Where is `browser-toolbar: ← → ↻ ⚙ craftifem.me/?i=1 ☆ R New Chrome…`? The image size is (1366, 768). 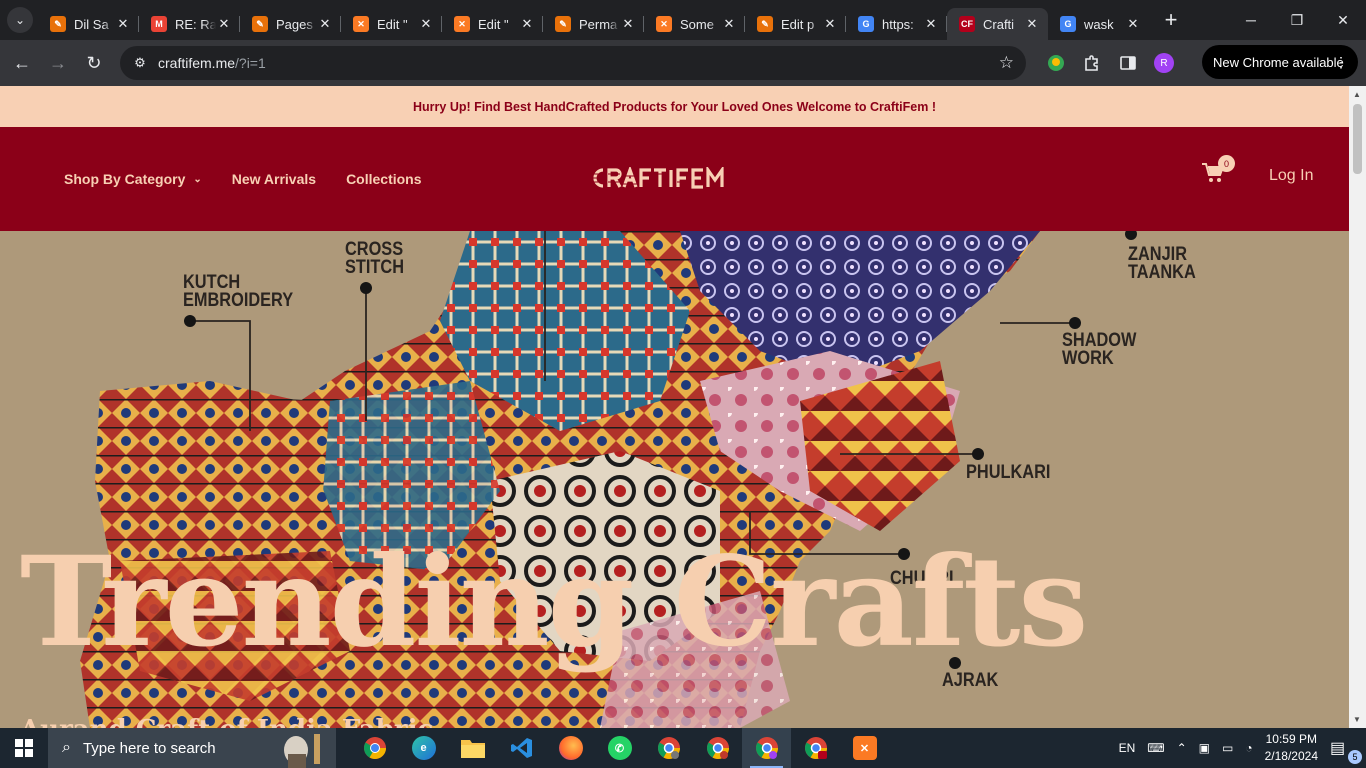
browser-toolbar: ← → ↻ ⚙ craftifem.me/?i=1 ☆ R New Chrome… is located at coordinates (683, 63).